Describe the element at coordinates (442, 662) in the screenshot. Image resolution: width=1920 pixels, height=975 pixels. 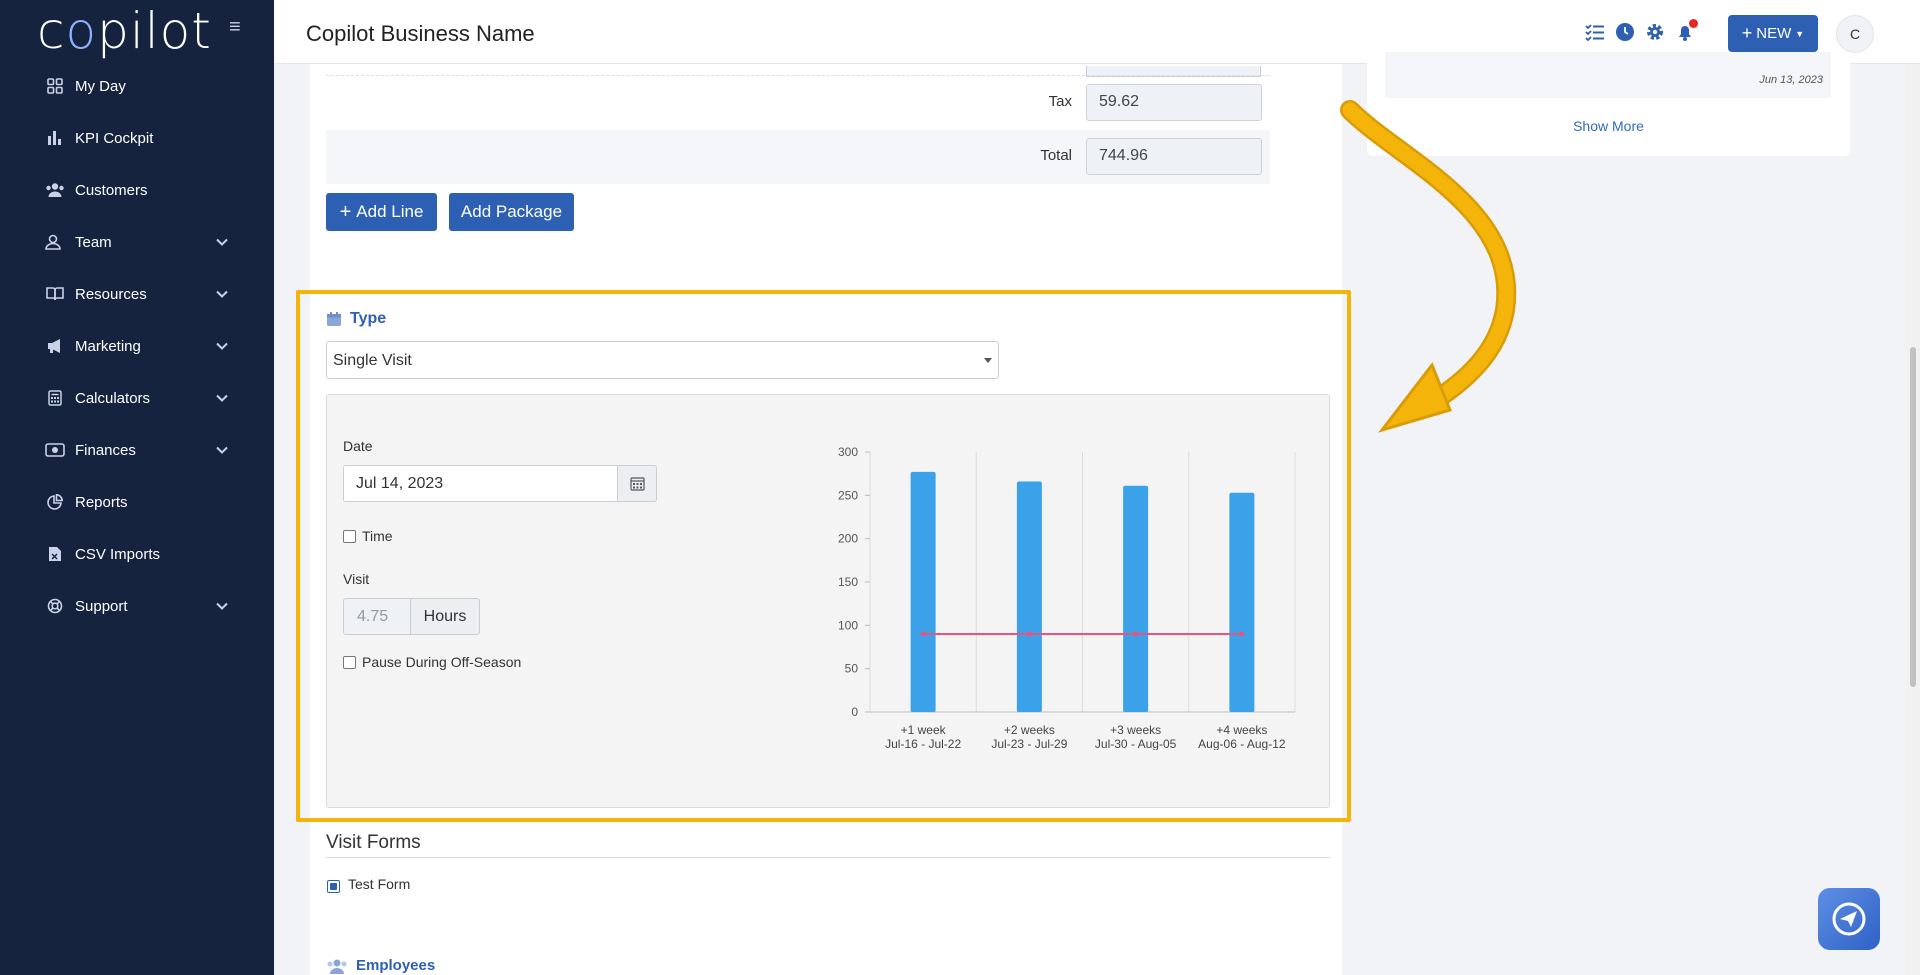
I see `pause-off-season-label: Pause During Off-Season` at that location.